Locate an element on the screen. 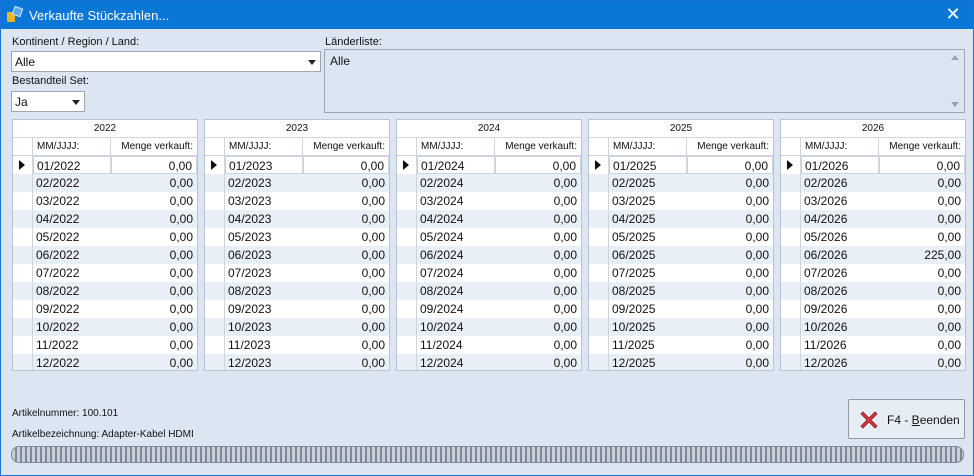  month-cell: 08/2024 is located at coordinates (456, 291).